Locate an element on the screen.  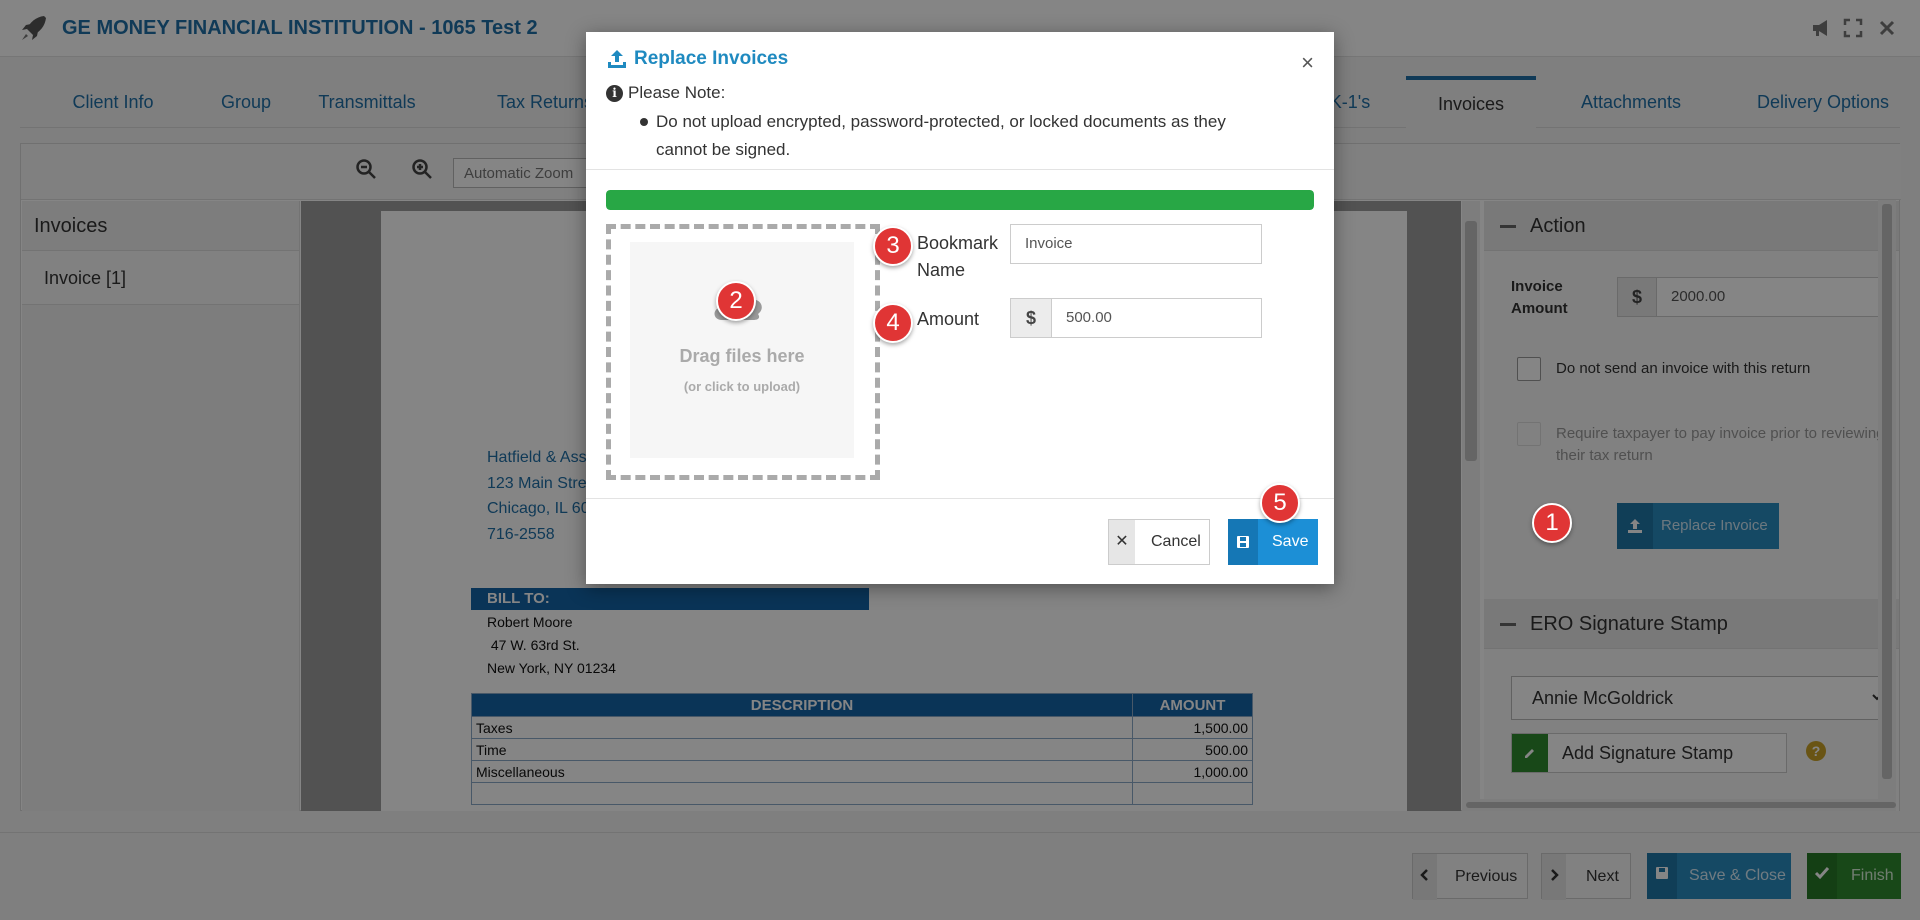
save-button: Save is located at coordinates (1273, 542).